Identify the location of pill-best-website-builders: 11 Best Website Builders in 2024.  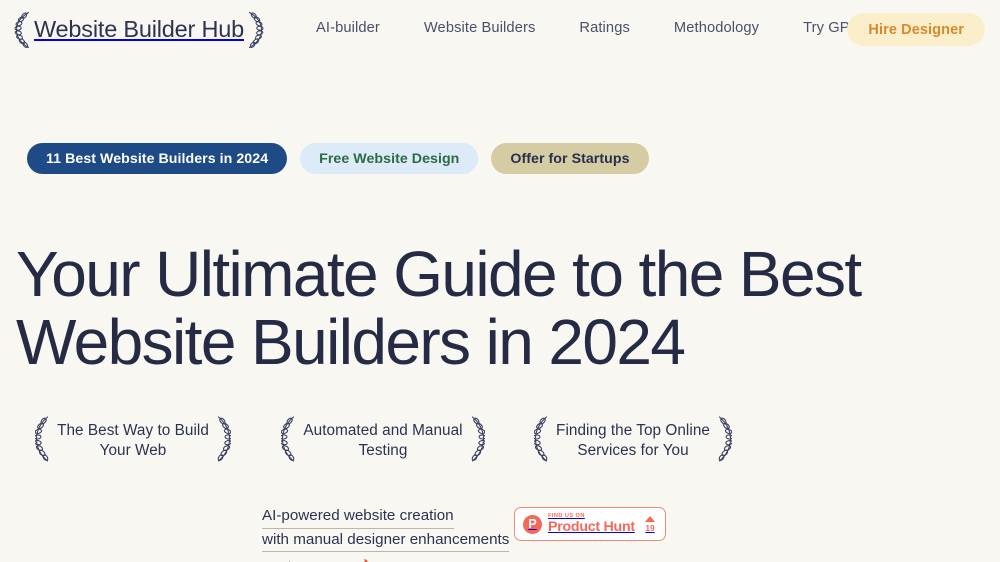
(157, 158).